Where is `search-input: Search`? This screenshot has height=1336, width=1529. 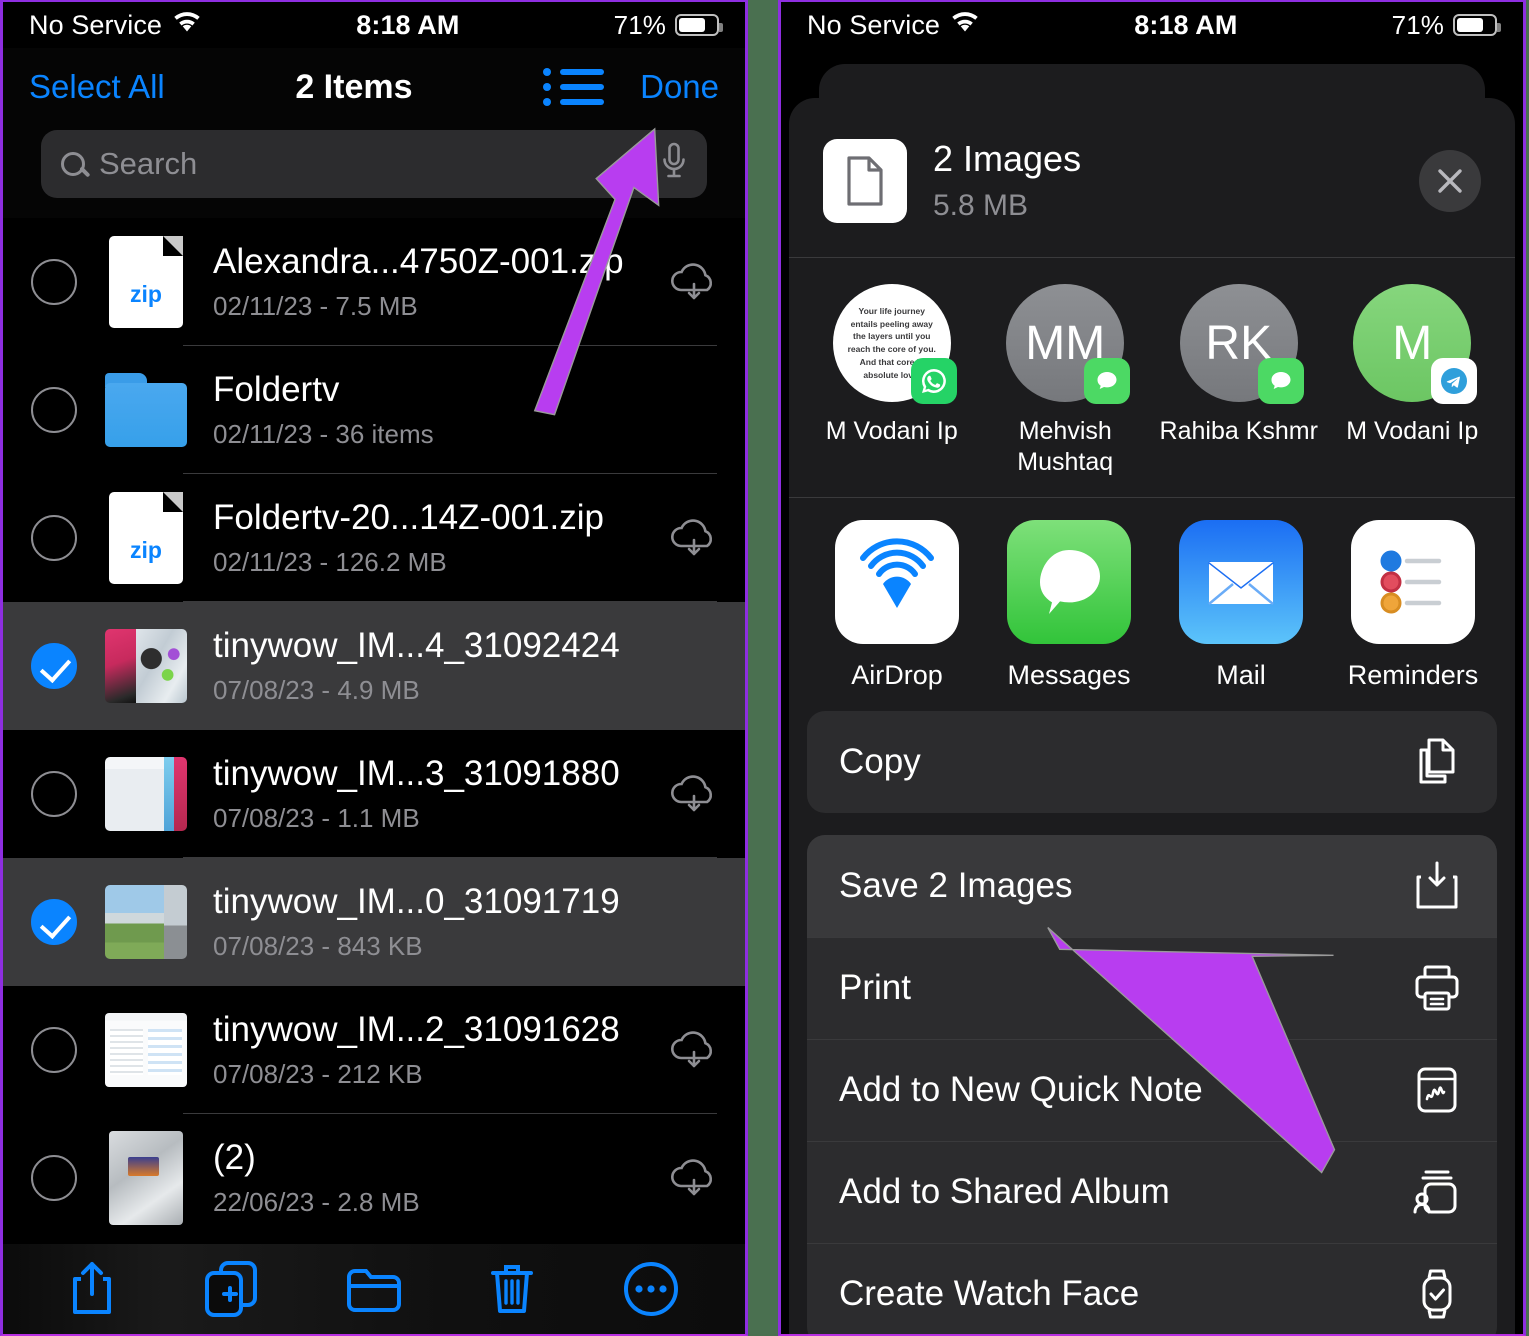
search-input: Search is located at coordinates (374, 164).